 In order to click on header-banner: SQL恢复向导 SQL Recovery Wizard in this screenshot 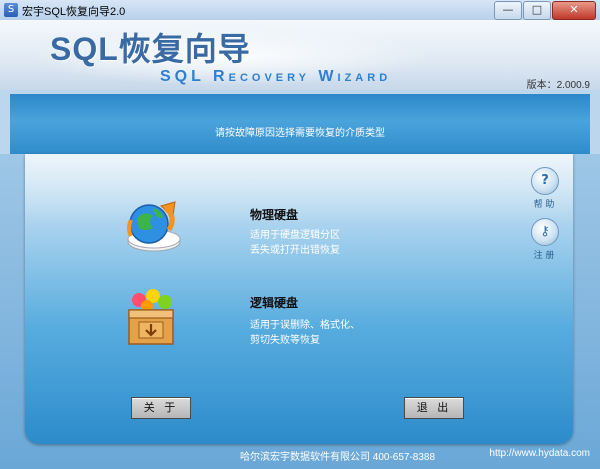, I will do `click(300, 55)`.